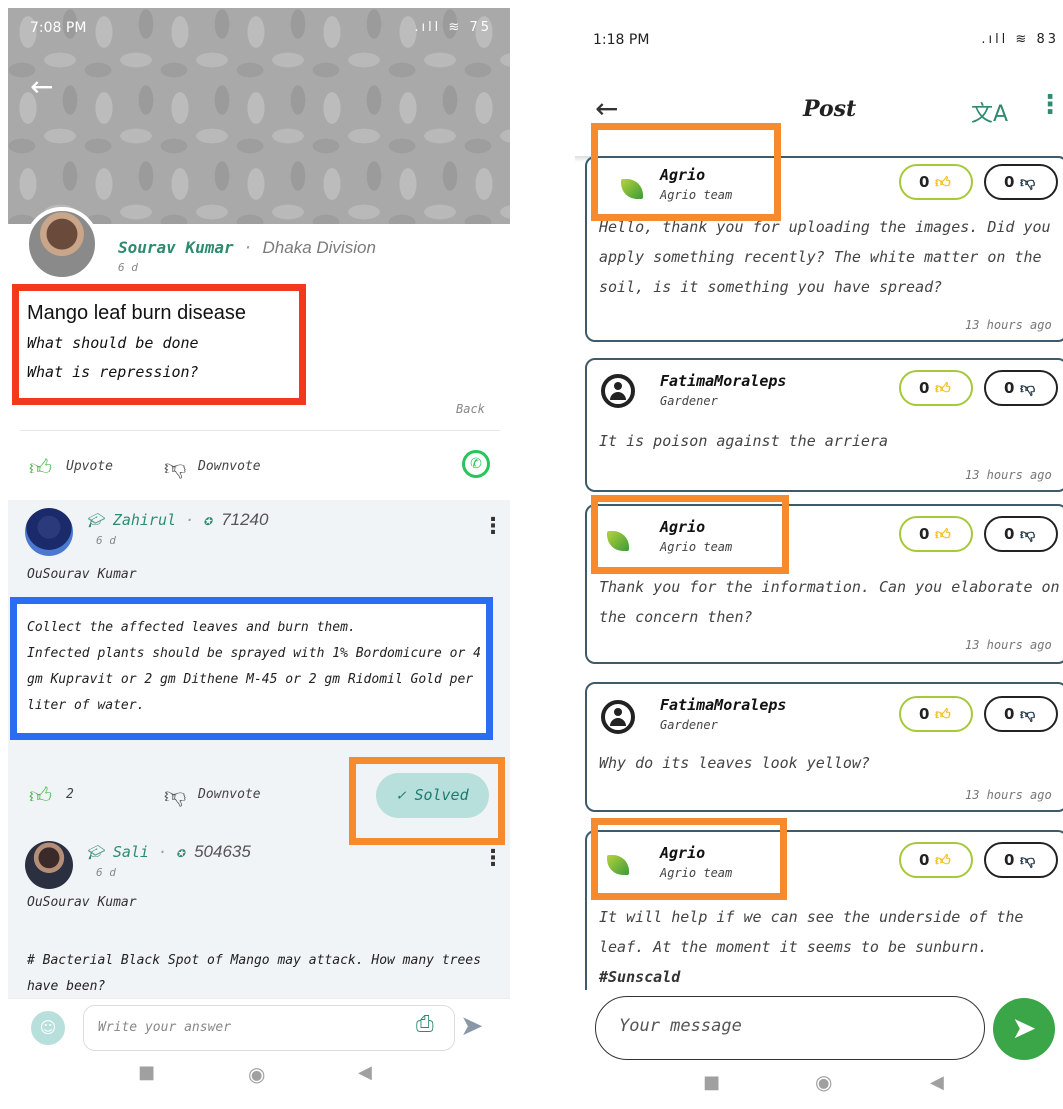 Image resolution: width=1063 pixels, height=1109 pixels. What do you see at coordinates (137, 313) in the screenshot?
I see `question-title: Mango leaf burn disease` at bounding box center [137, 313].